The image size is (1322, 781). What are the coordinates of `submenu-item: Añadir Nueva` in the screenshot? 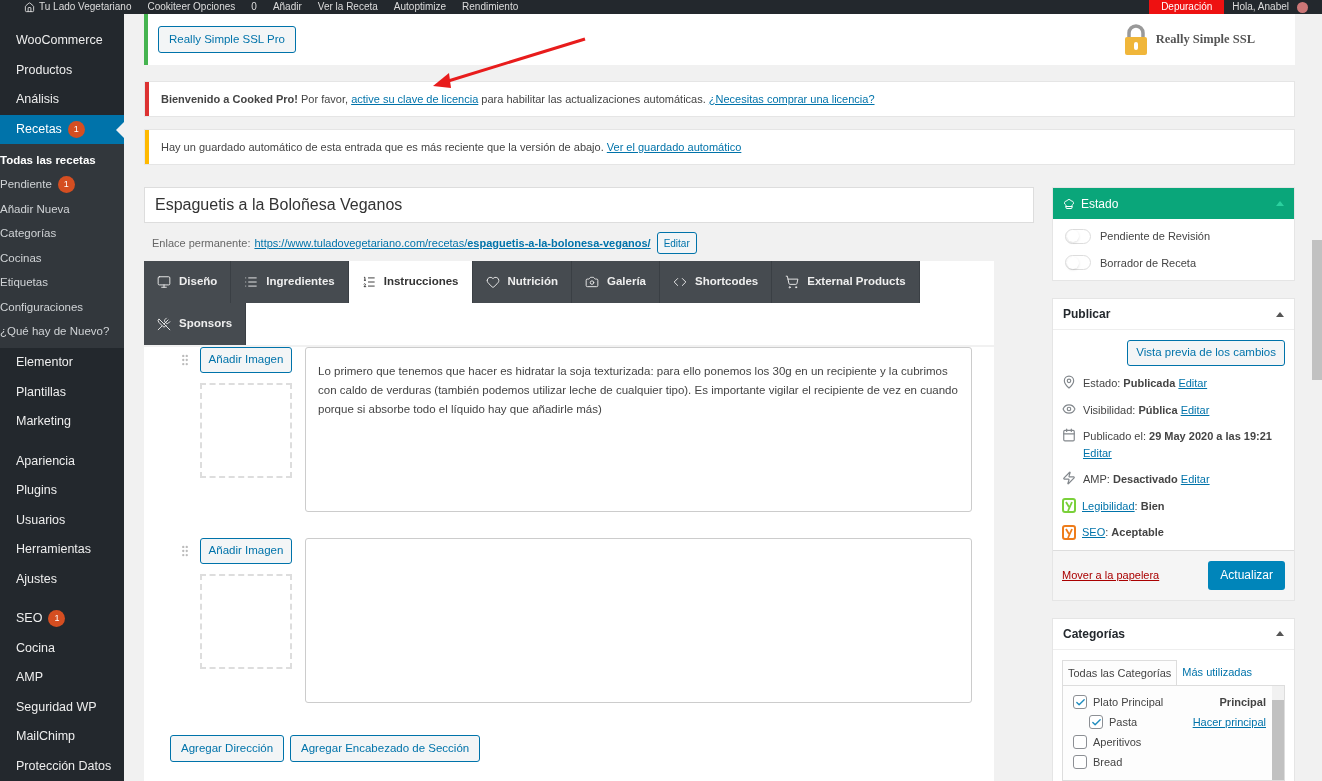 It's located at (62, 209).